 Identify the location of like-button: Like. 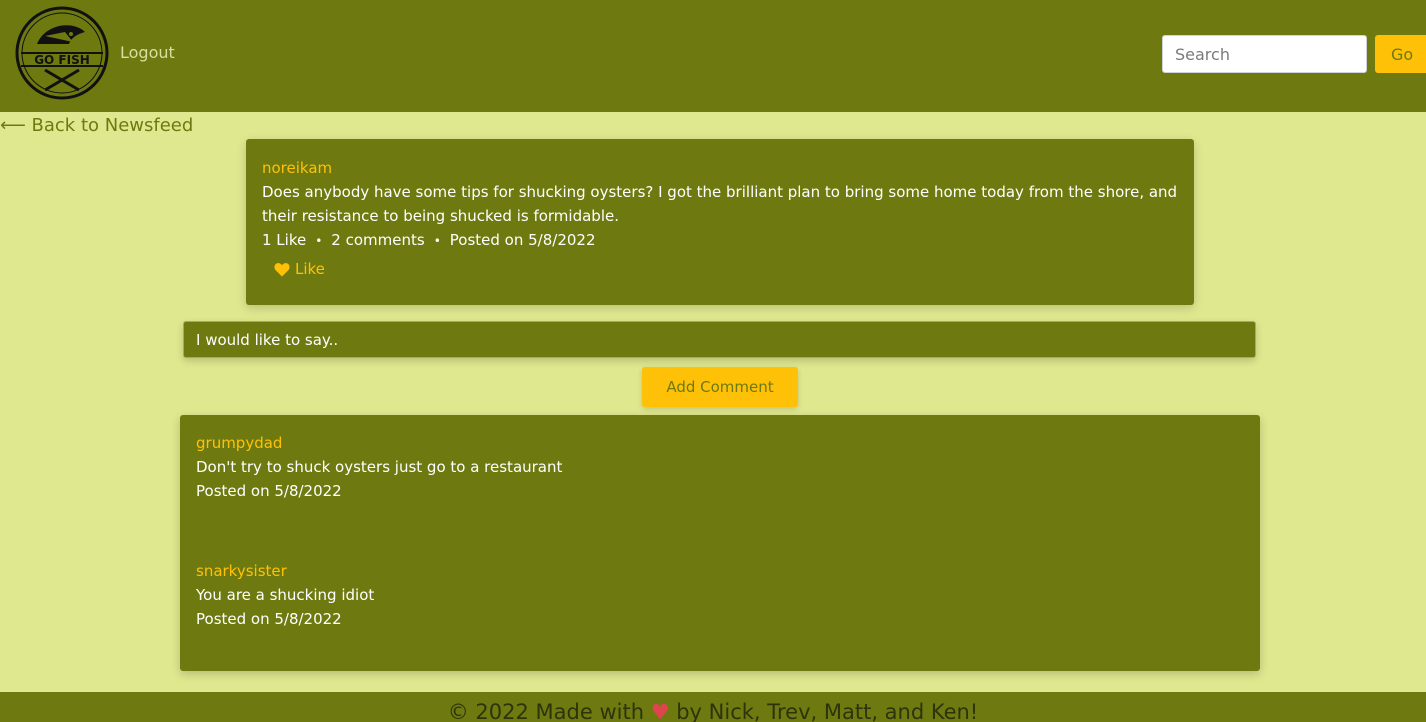
(299, 269).